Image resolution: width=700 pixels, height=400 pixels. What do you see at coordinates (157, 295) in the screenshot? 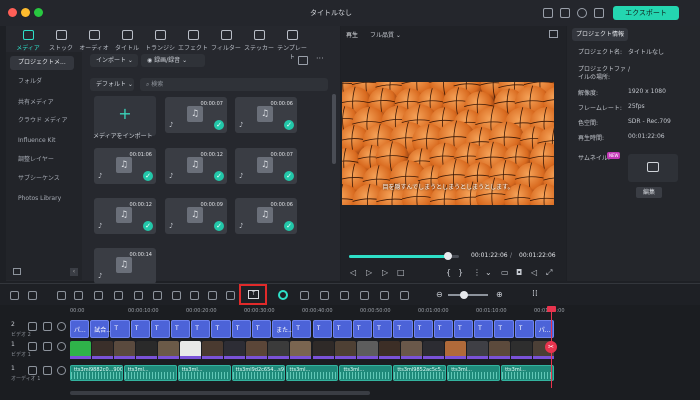
I see `text-tool-icon` at bounding box center [157, 295].